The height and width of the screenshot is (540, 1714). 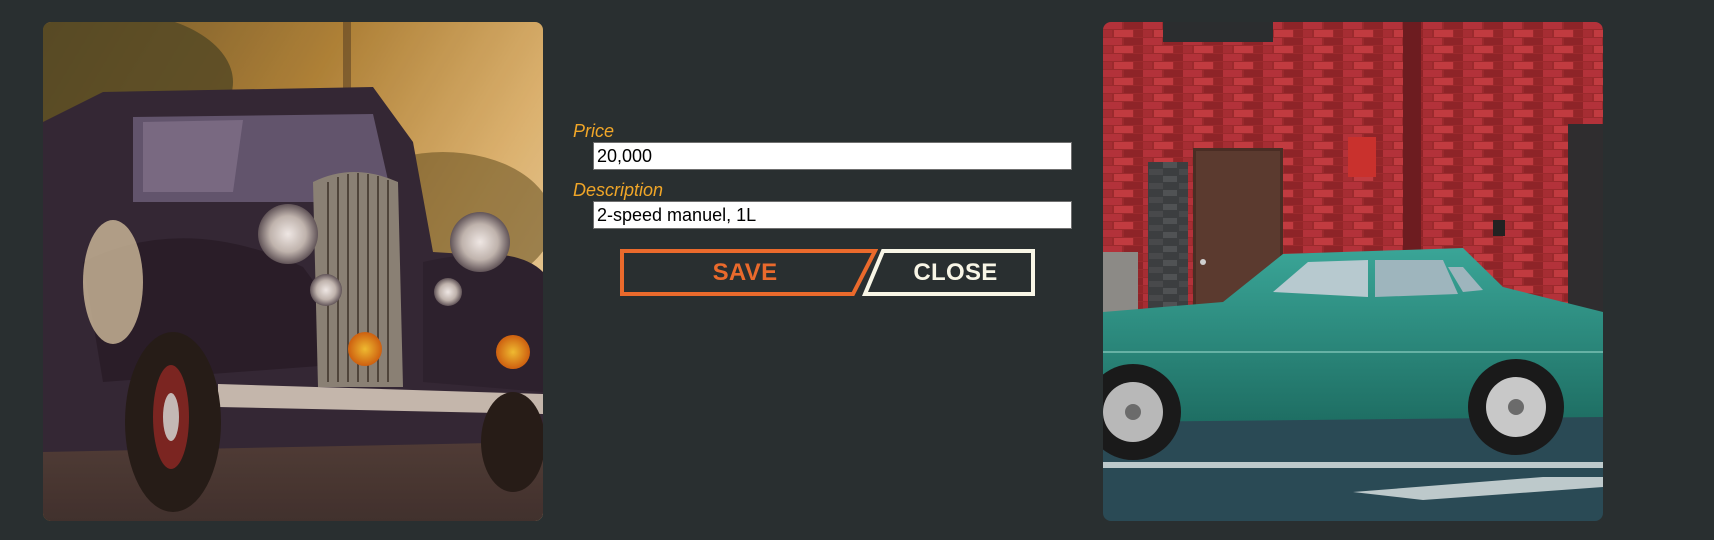 What do you see at coordinates (594, 131) in the screenshot?
I see `price-label: Price` at bounding box center [594, 131].